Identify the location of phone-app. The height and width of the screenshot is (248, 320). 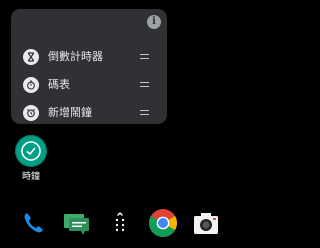
(33, 223).